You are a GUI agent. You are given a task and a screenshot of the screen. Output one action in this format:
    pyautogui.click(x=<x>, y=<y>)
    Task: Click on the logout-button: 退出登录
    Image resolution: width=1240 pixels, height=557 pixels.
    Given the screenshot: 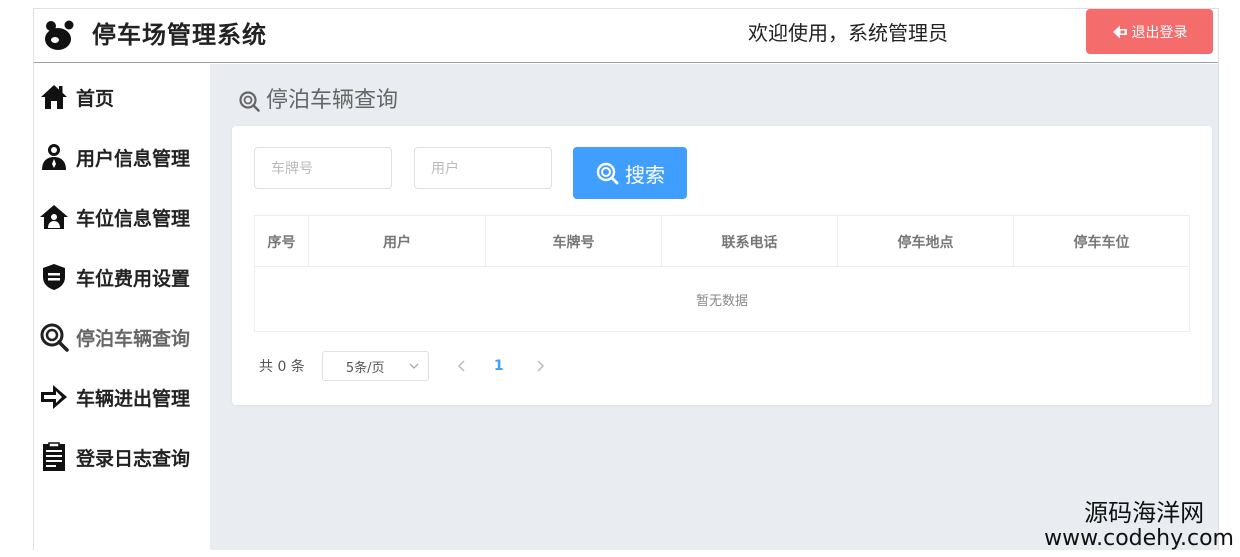 What is the action you would take?
    pyautogui.click(x=1149, y=31)
    